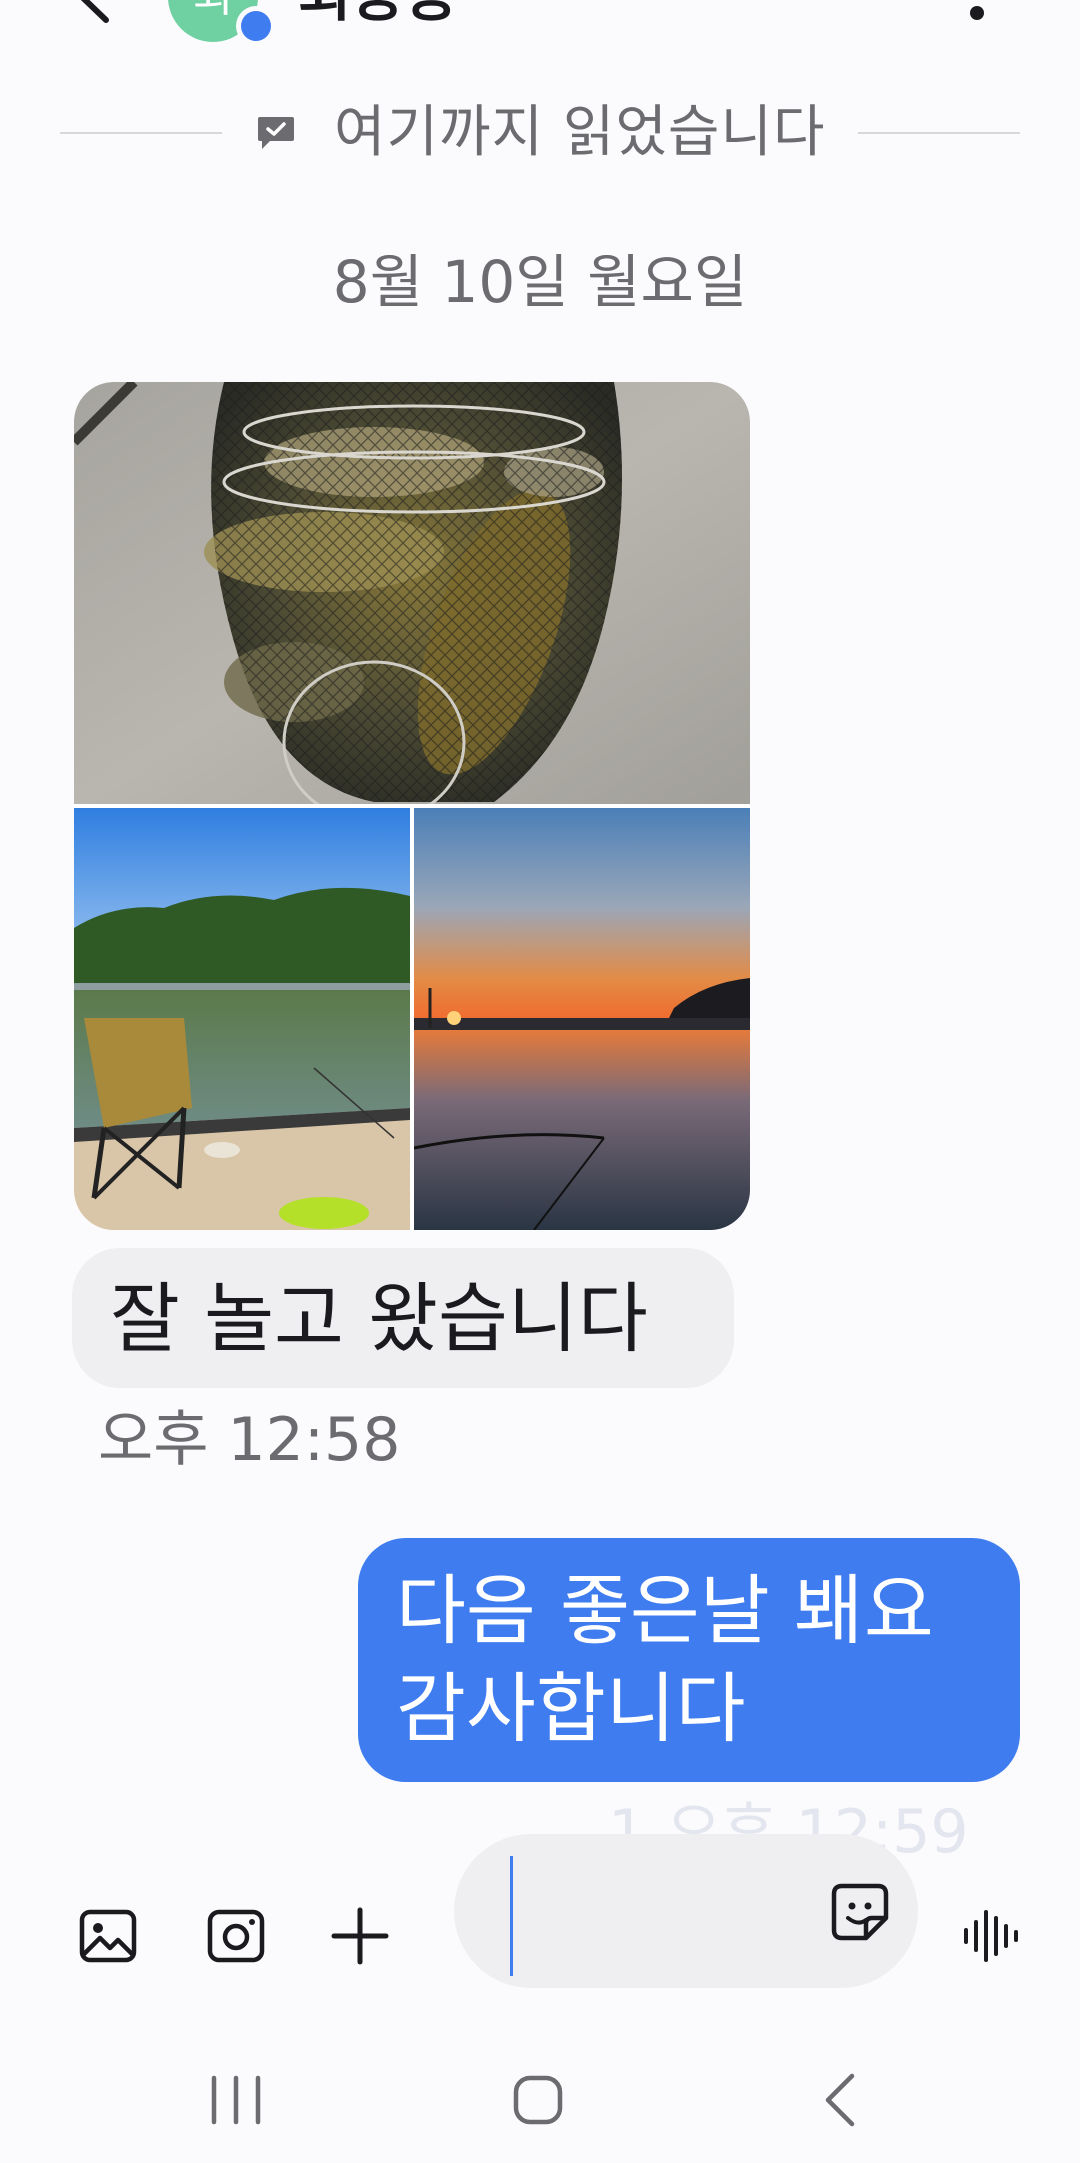 This screenshot has height=2163, width=1080. What do you see at coordinates (540, 282) in the screenshot?
I see `date-separator: 8월 10일 월요일` at bounding box center [540, 282].